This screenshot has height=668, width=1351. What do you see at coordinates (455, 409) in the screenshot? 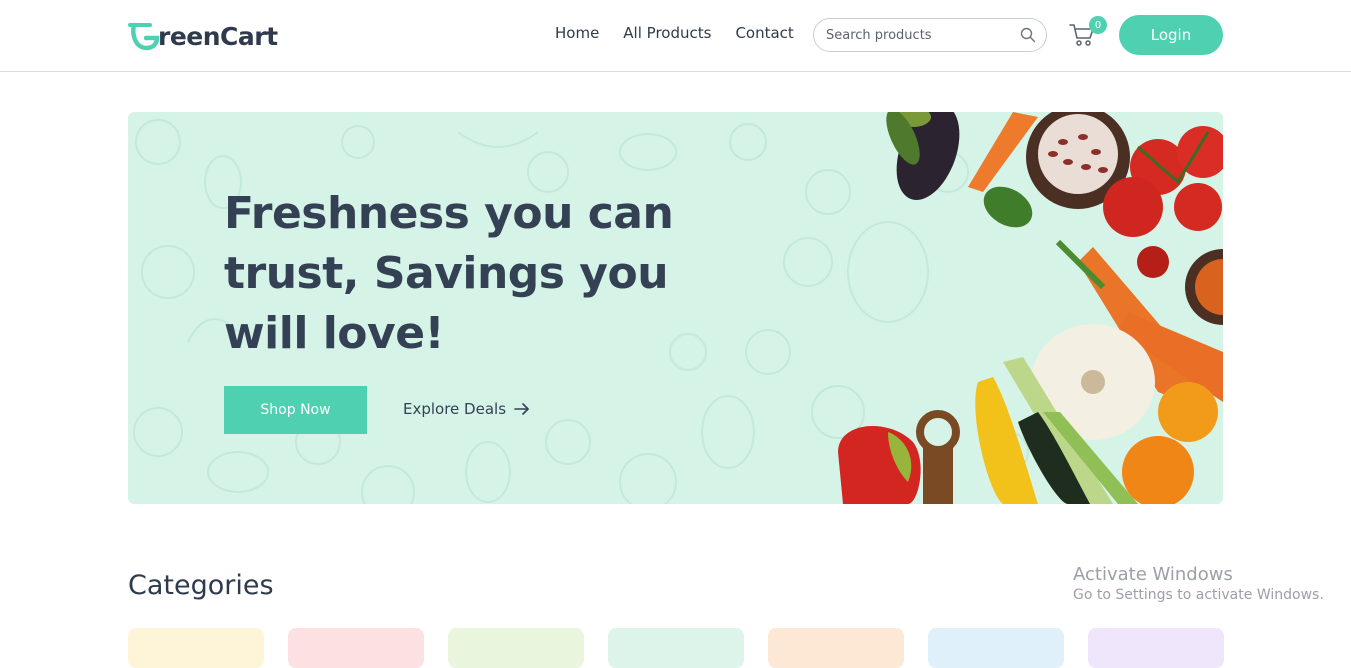
I see `explore-deals-label: Explore Deals` at bounding box center [455, 409].